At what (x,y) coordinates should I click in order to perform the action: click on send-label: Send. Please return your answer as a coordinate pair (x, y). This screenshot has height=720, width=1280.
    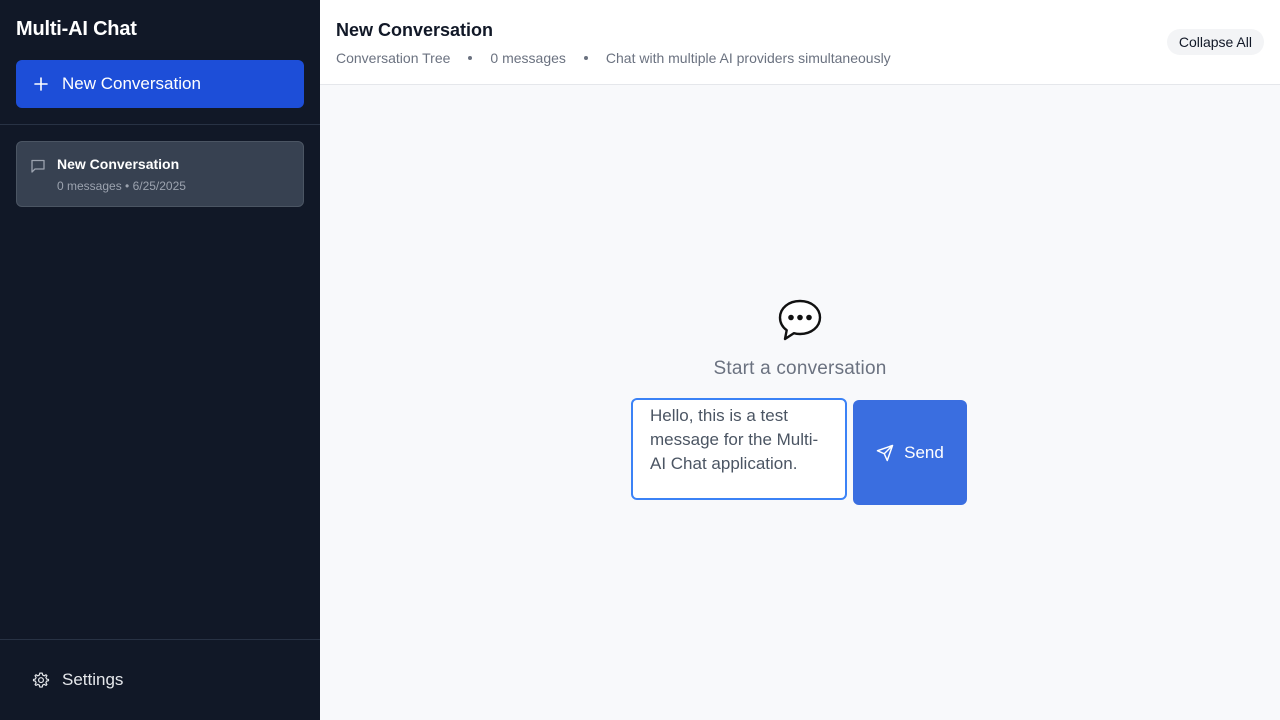
    Looking at the image, I should click on (924, 452).